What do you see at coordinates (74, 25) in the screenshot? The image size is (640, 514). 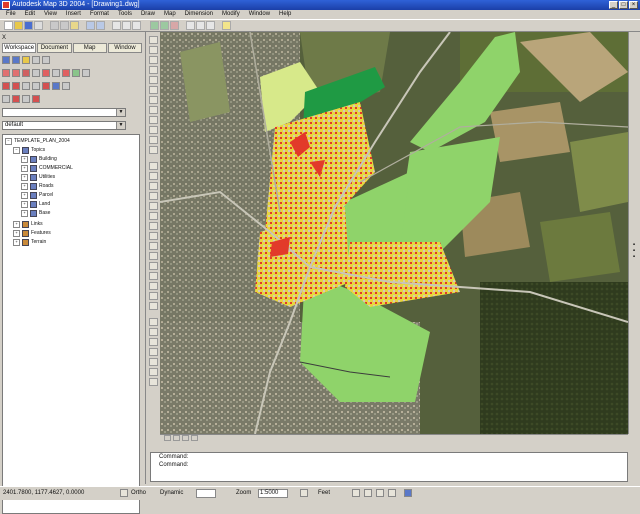 I see `paste-icon` at bounding box center [74, 25].